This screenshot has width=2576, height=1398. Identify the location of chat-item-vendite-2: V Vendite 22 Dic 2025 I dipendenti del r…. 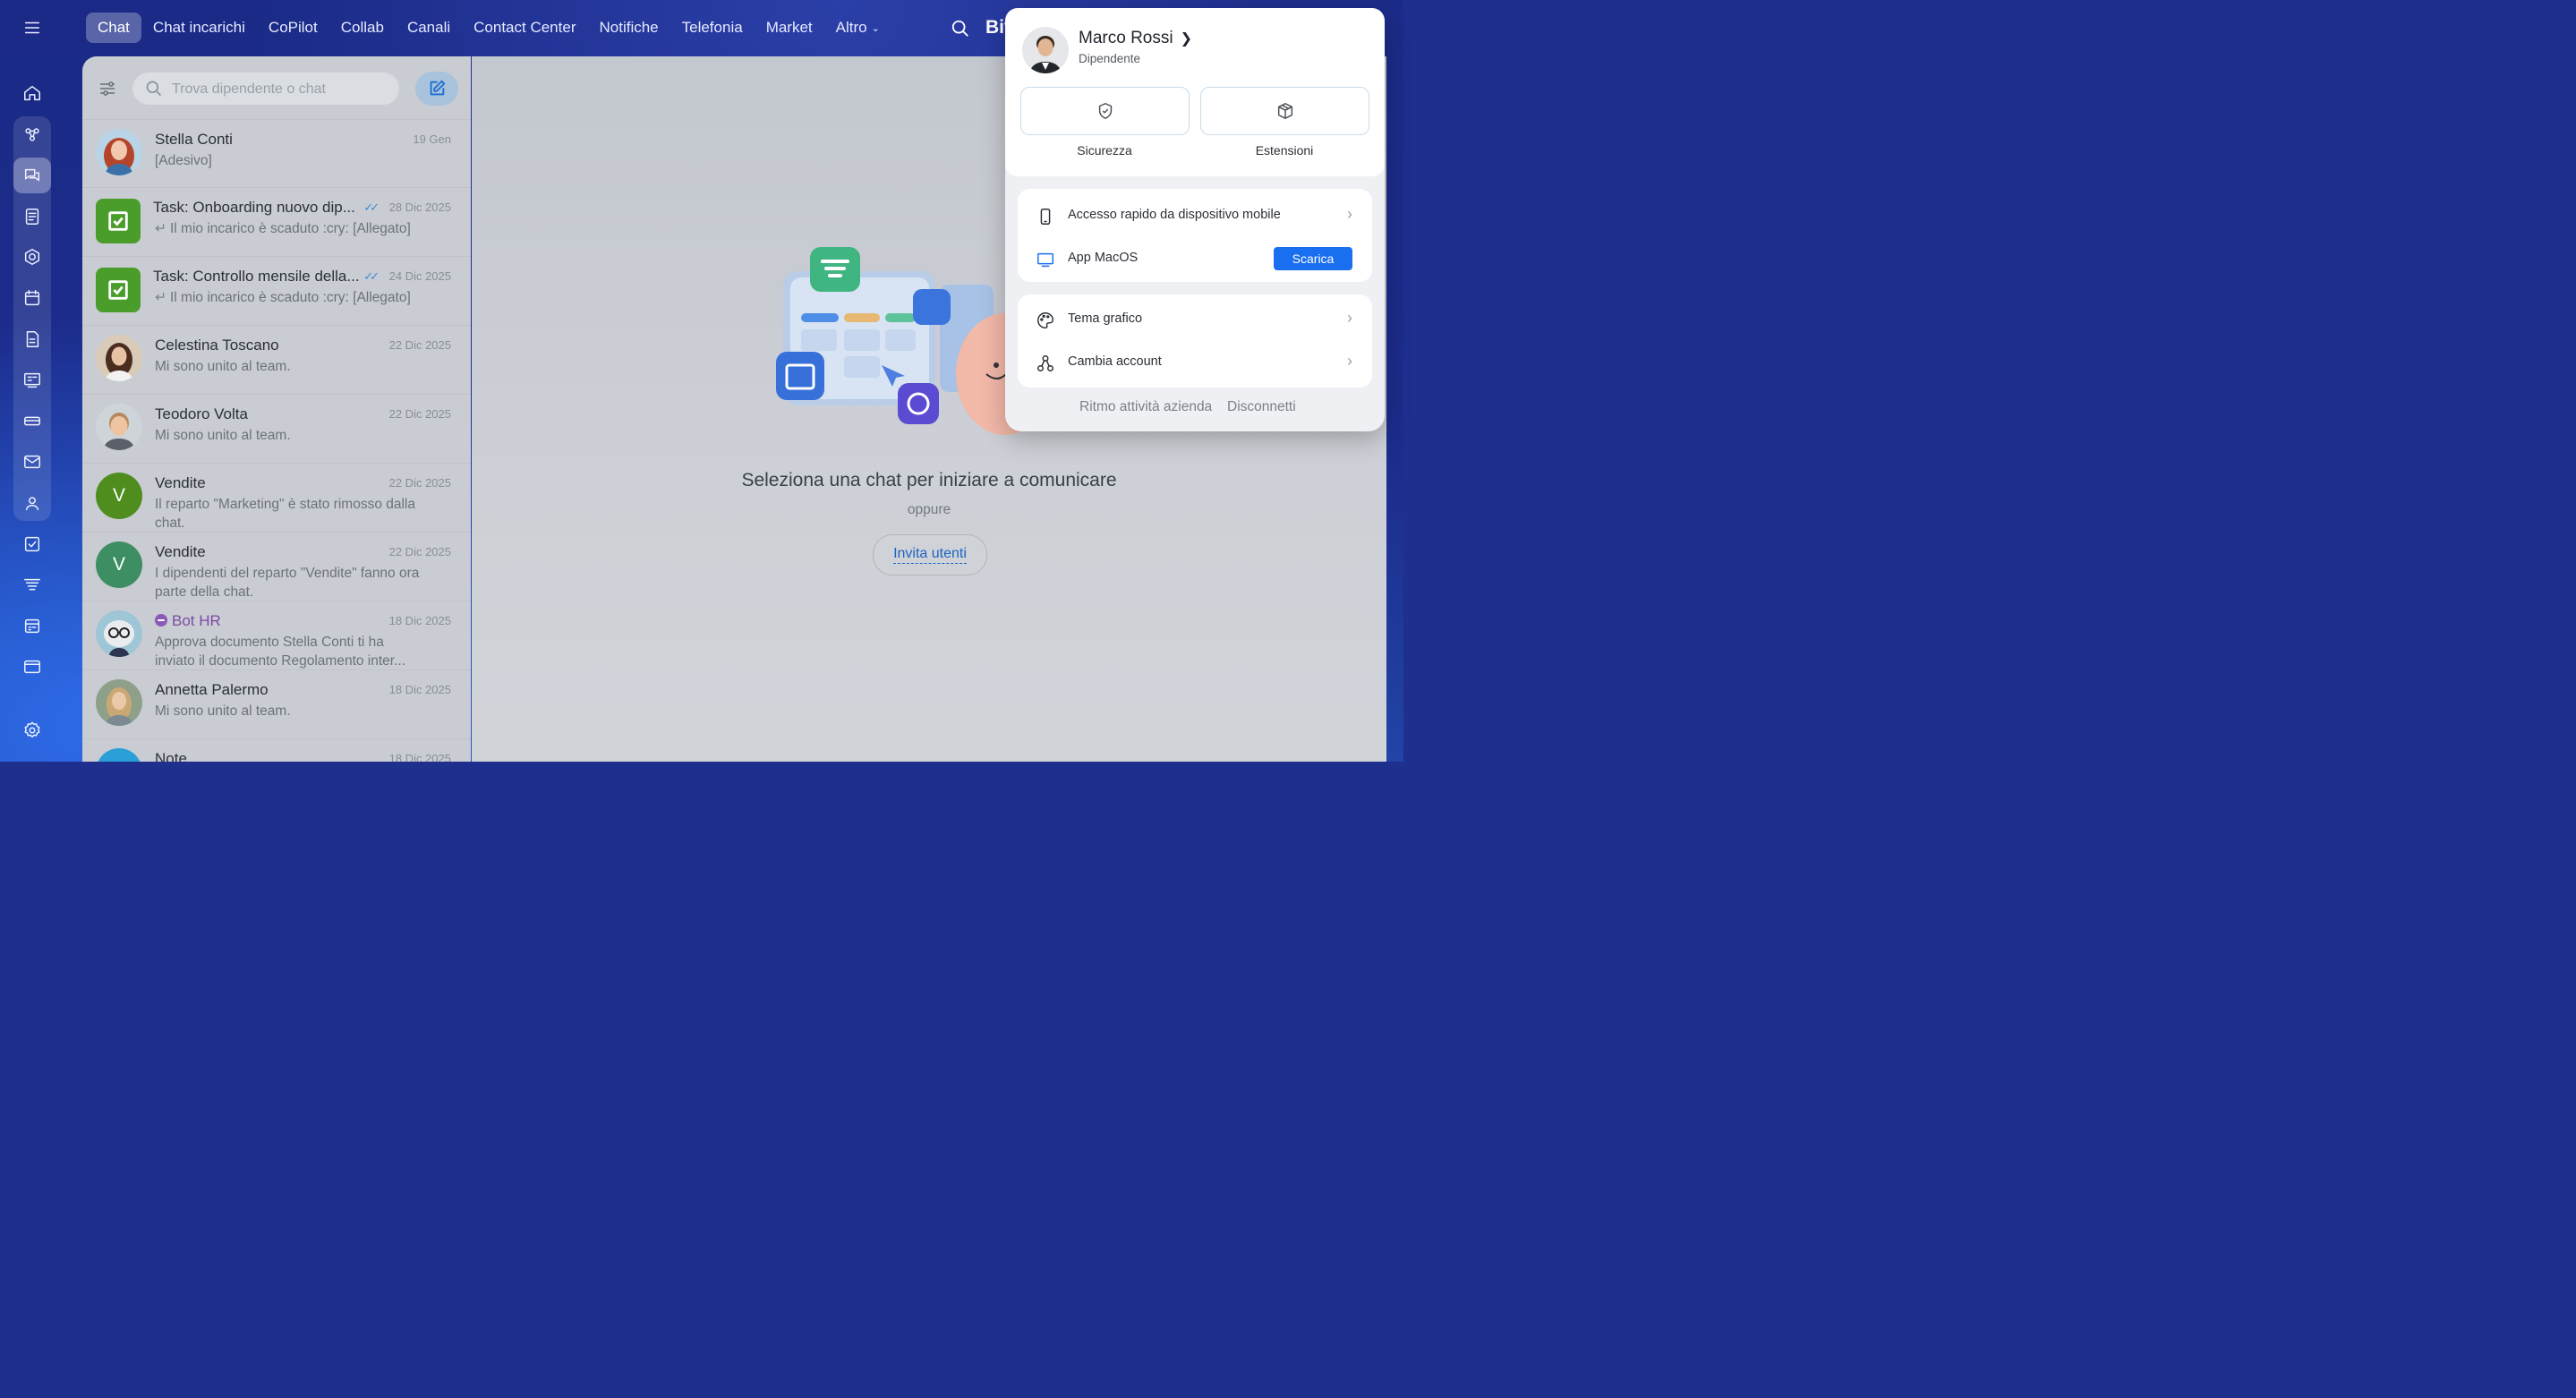
(276, 567).